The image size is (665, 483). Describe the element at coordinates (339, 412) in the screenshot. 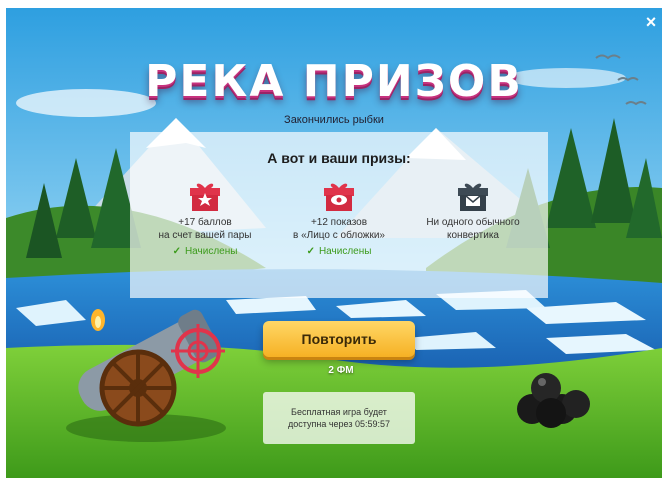

I see `free-game-line1: Бесплатная игра будет` at that location.